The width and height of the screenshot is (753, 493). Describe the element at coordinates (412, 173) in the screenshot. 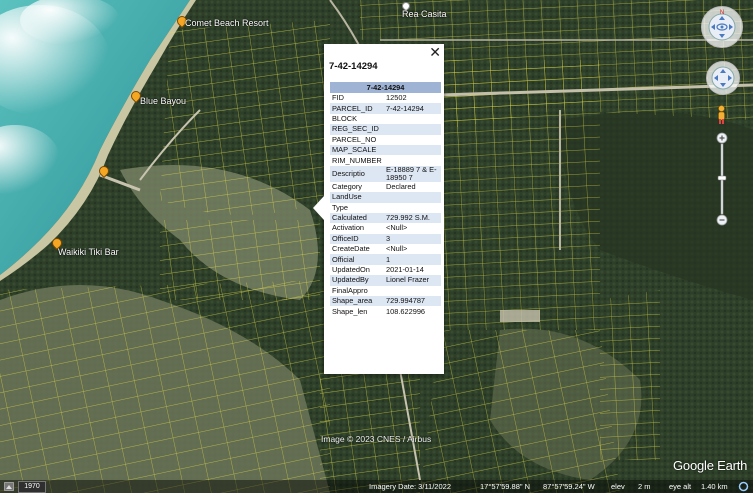

I see `attribute-value: E-18889 7 & E-18950 7` at that location.